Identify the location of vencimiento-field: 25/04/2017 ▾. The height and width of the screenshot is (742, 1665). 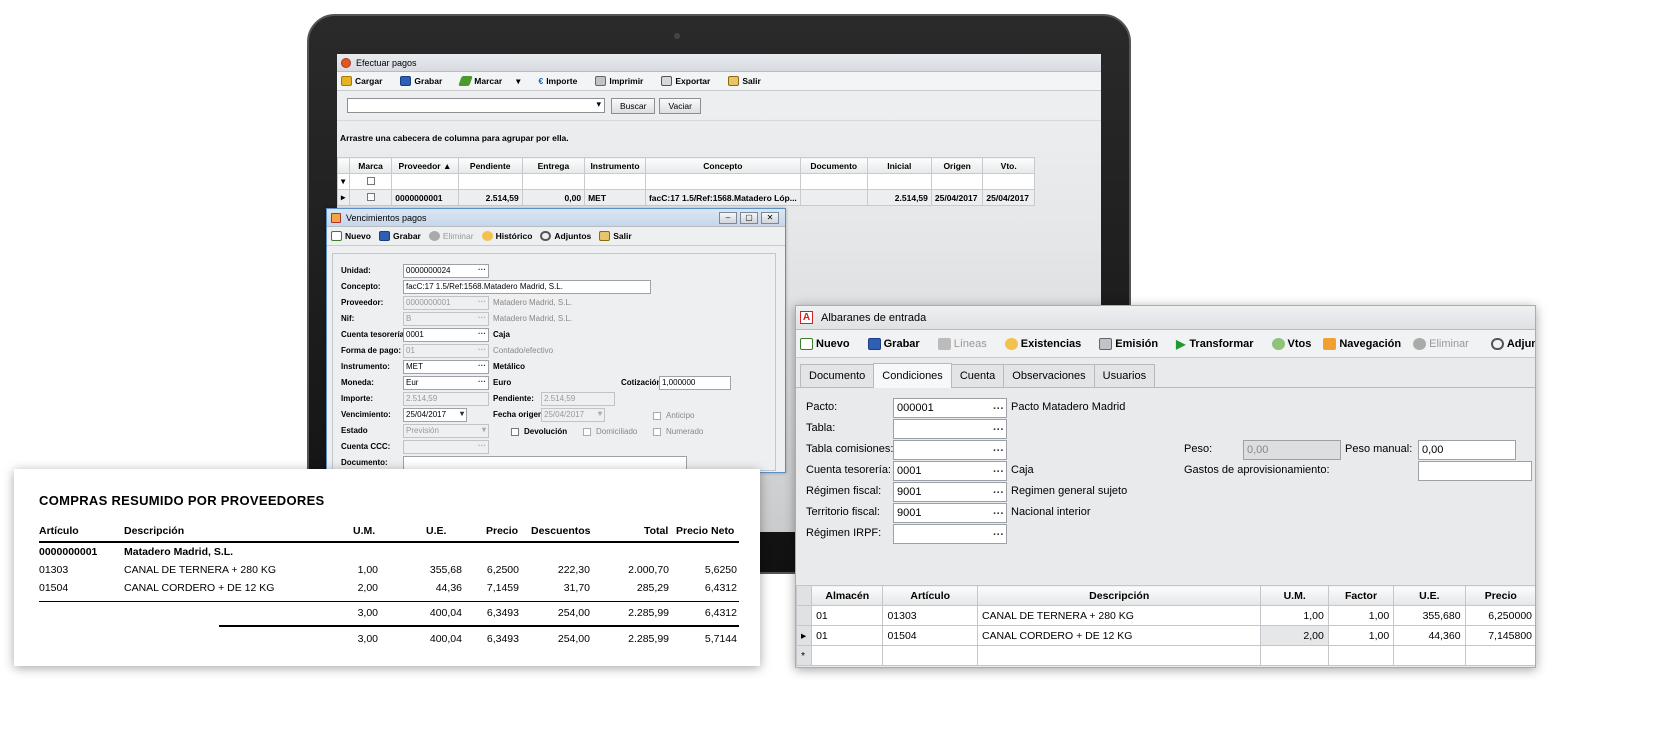
(435, 415).